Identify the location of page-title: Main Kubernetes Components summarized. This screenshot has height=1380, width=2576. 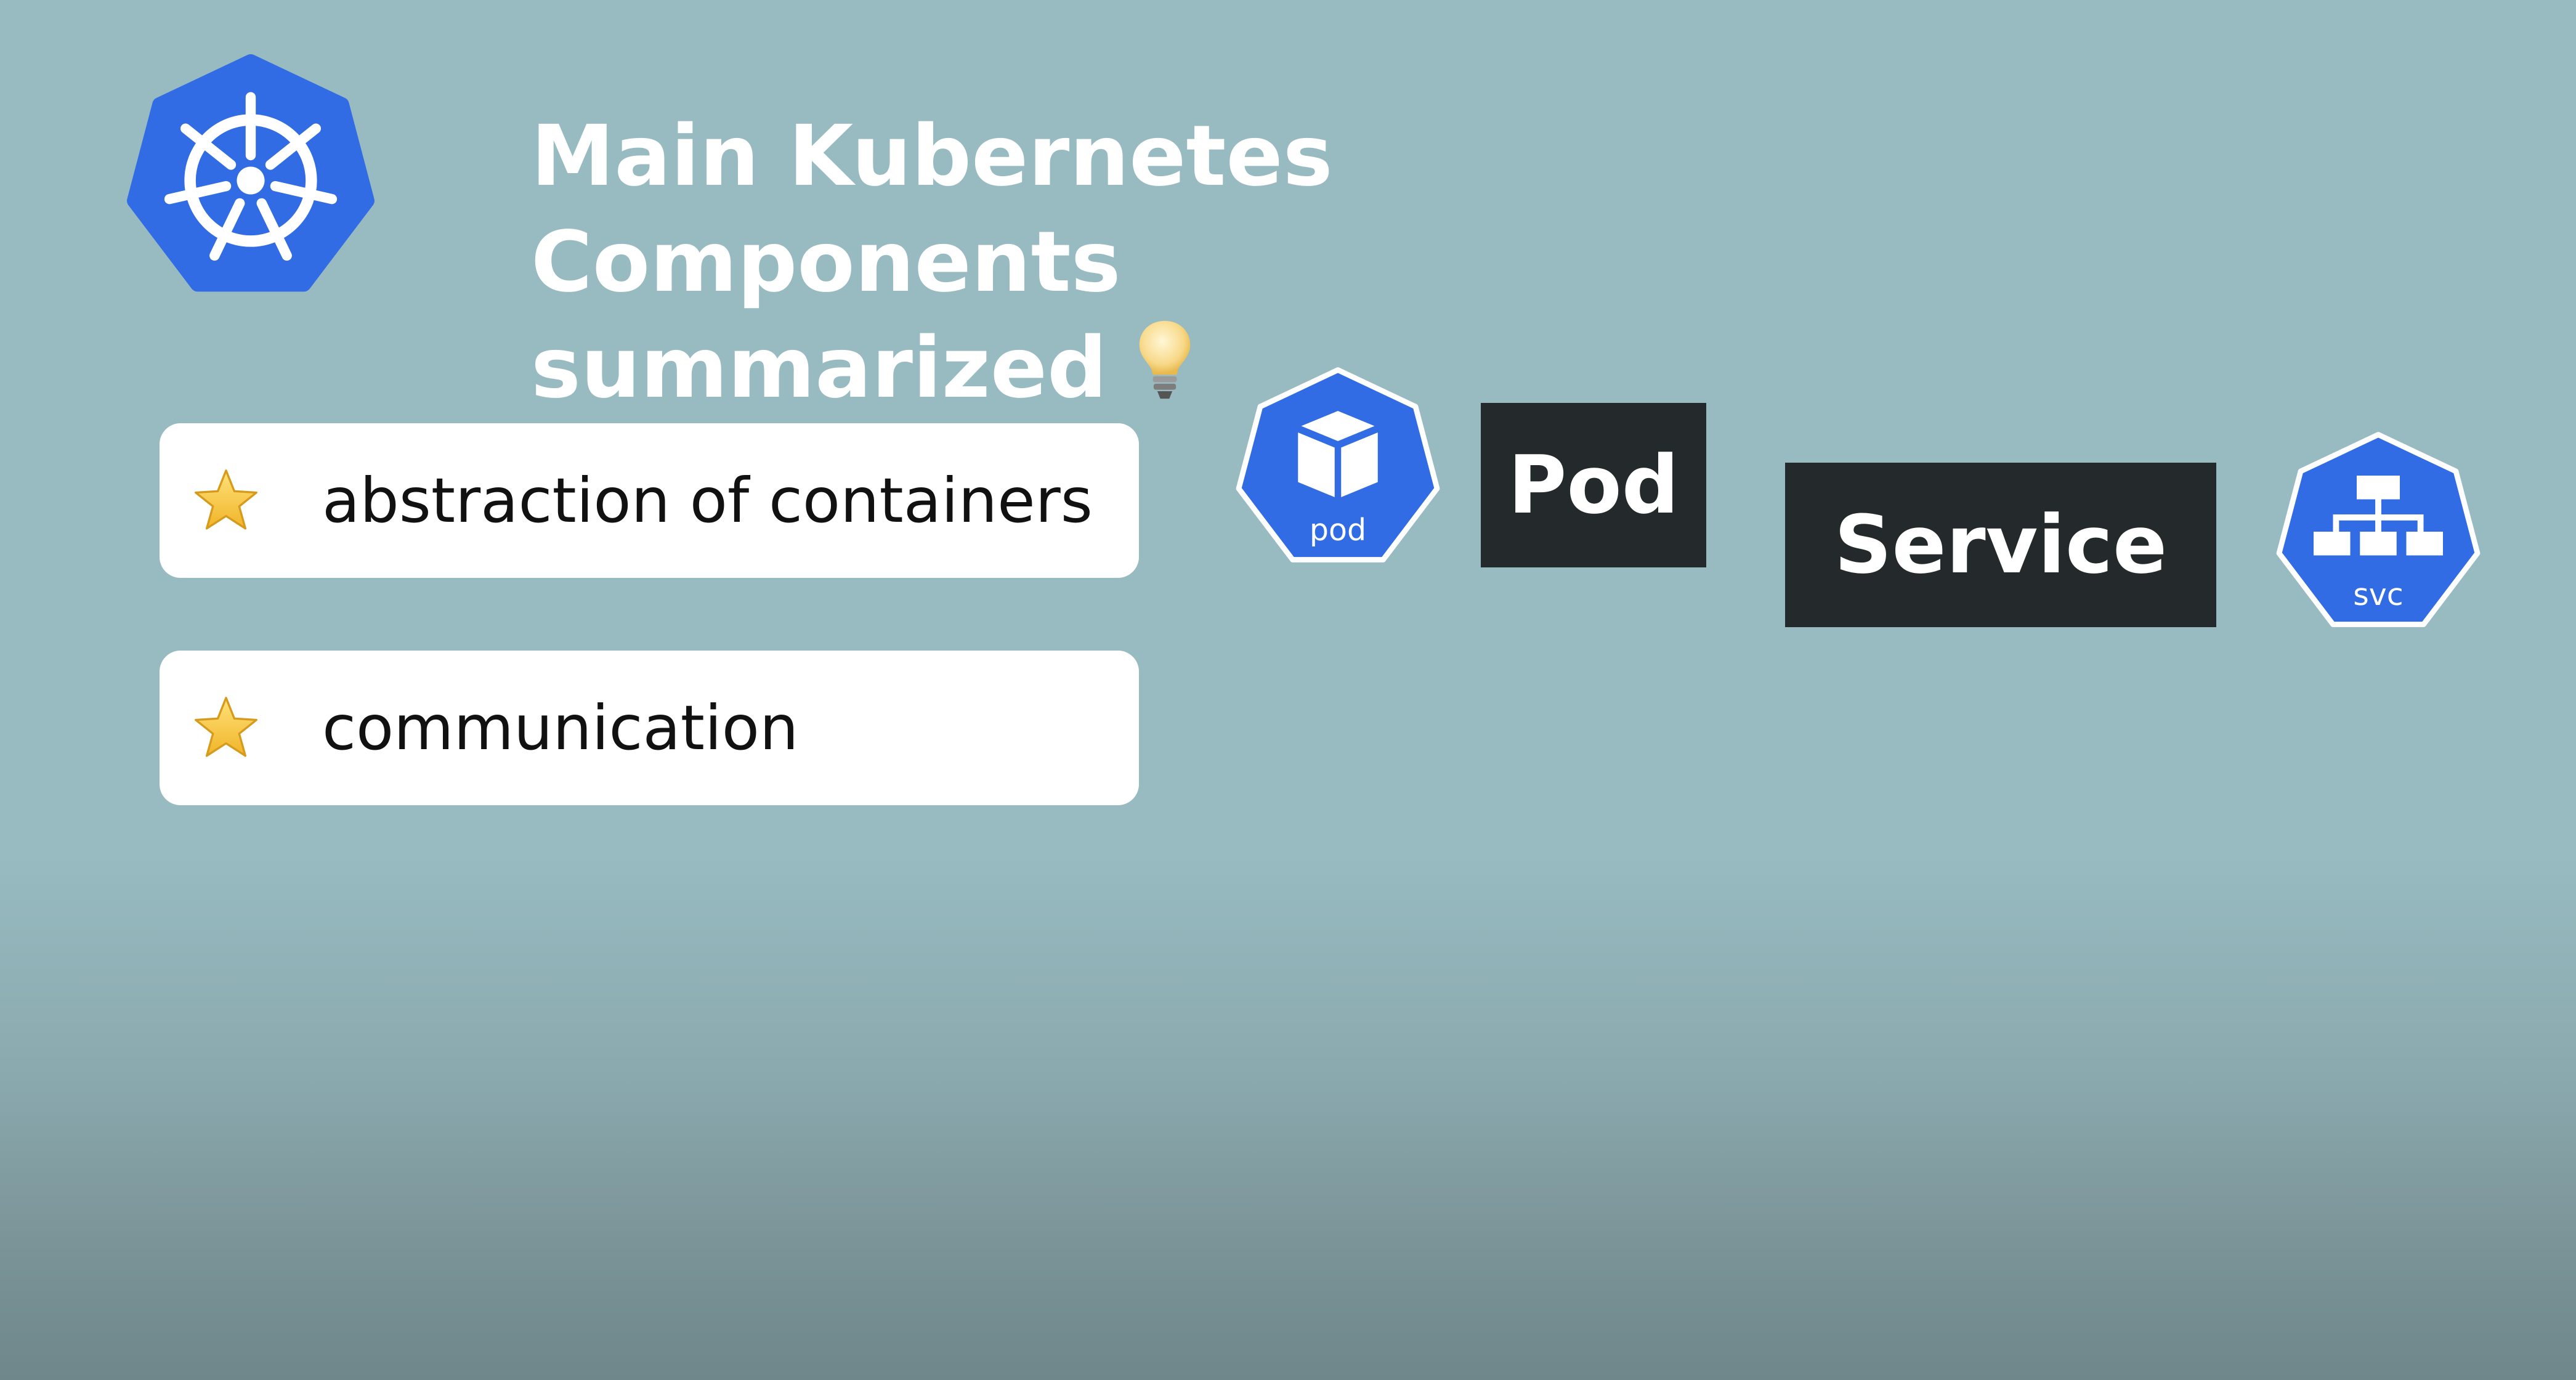
(1208, 263).